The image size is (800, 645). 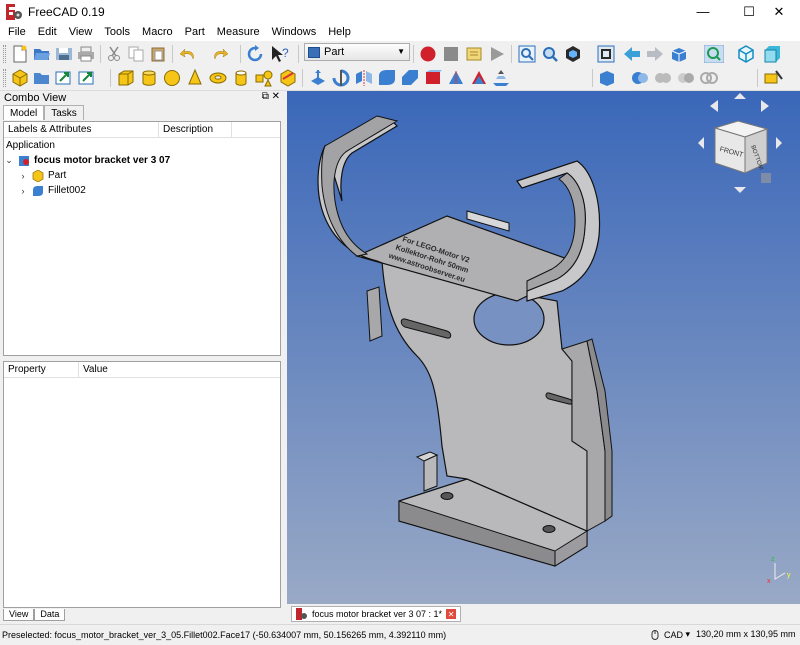 What do you see at coordinates (136, 54) in the screenshot?
I see `copy-icon` at bounding box center [136, 54].